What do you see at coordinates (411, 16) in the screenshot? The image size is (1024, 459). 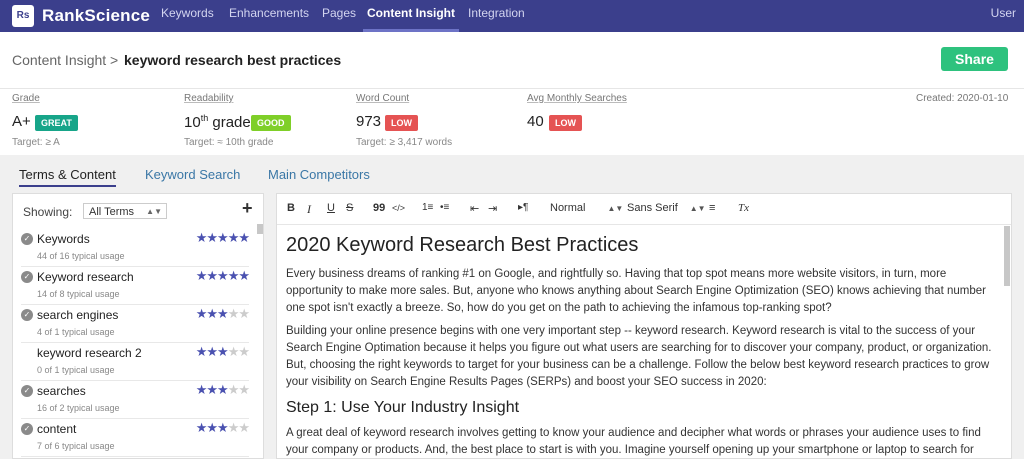 I see `nav-content-insight: Content Insight` at bounding box center [411, 16].